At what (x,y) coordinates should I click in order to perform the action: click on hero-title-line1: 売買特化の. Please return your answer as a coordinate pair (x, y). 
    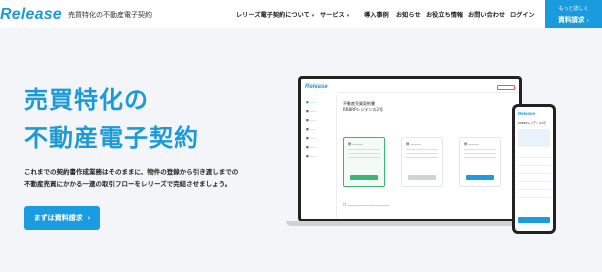
    Looking at the image, I should click on (86, 100).